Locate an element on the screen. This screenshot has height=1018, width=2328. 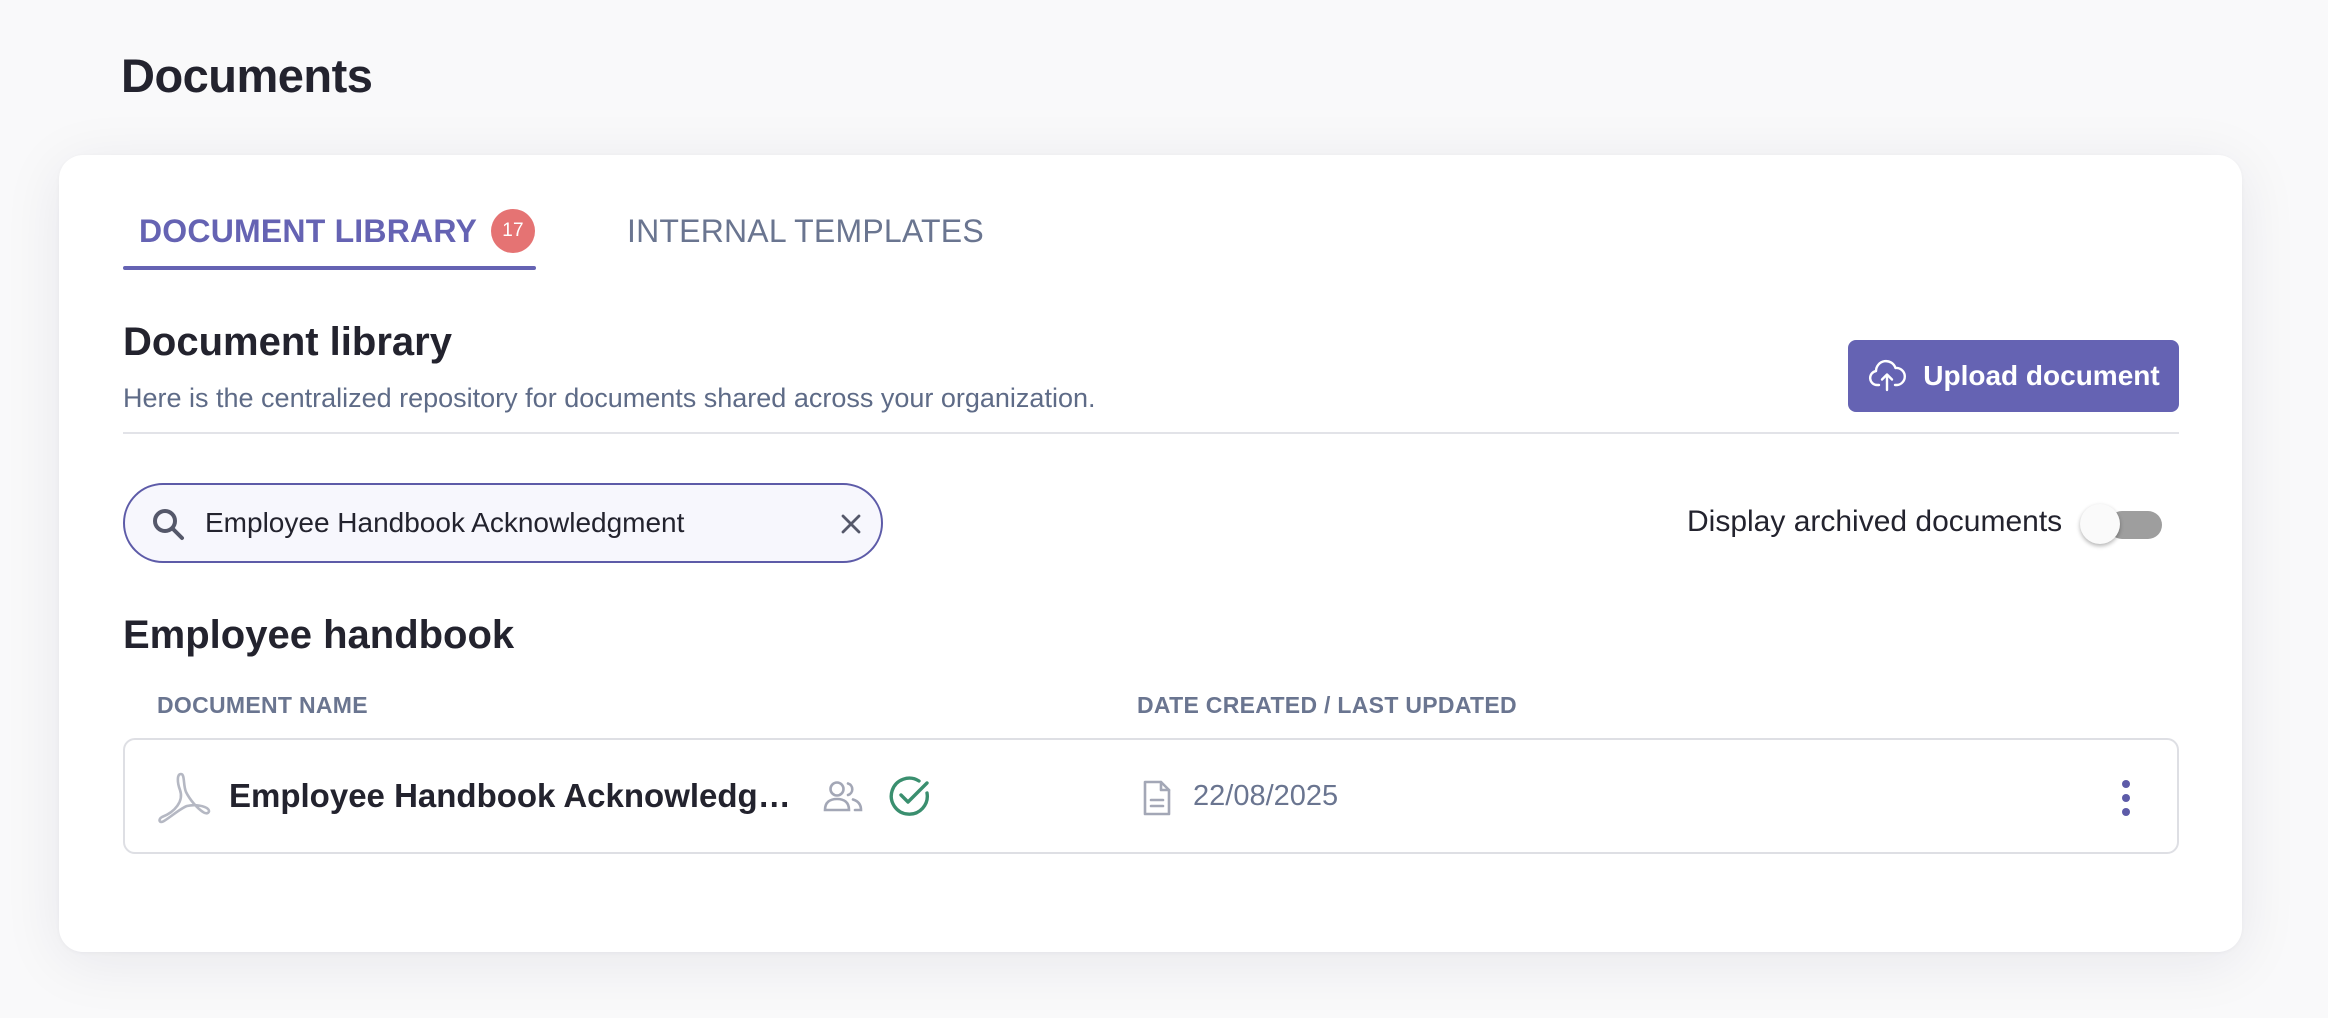
close-icon is located at coordinates (851, 524).